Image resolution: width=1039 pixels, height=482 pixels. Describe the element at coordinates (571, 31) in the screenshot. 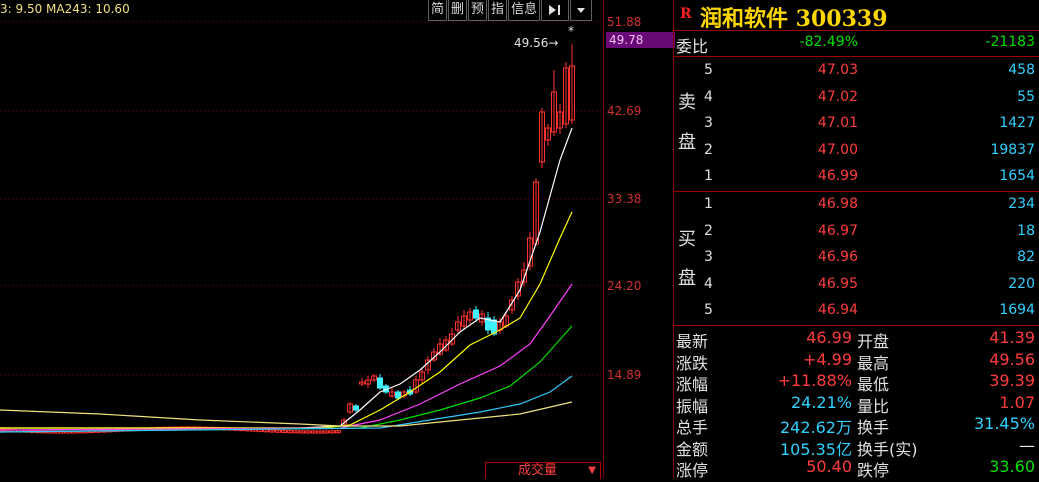

I see `high-star-marker: *` at that location.